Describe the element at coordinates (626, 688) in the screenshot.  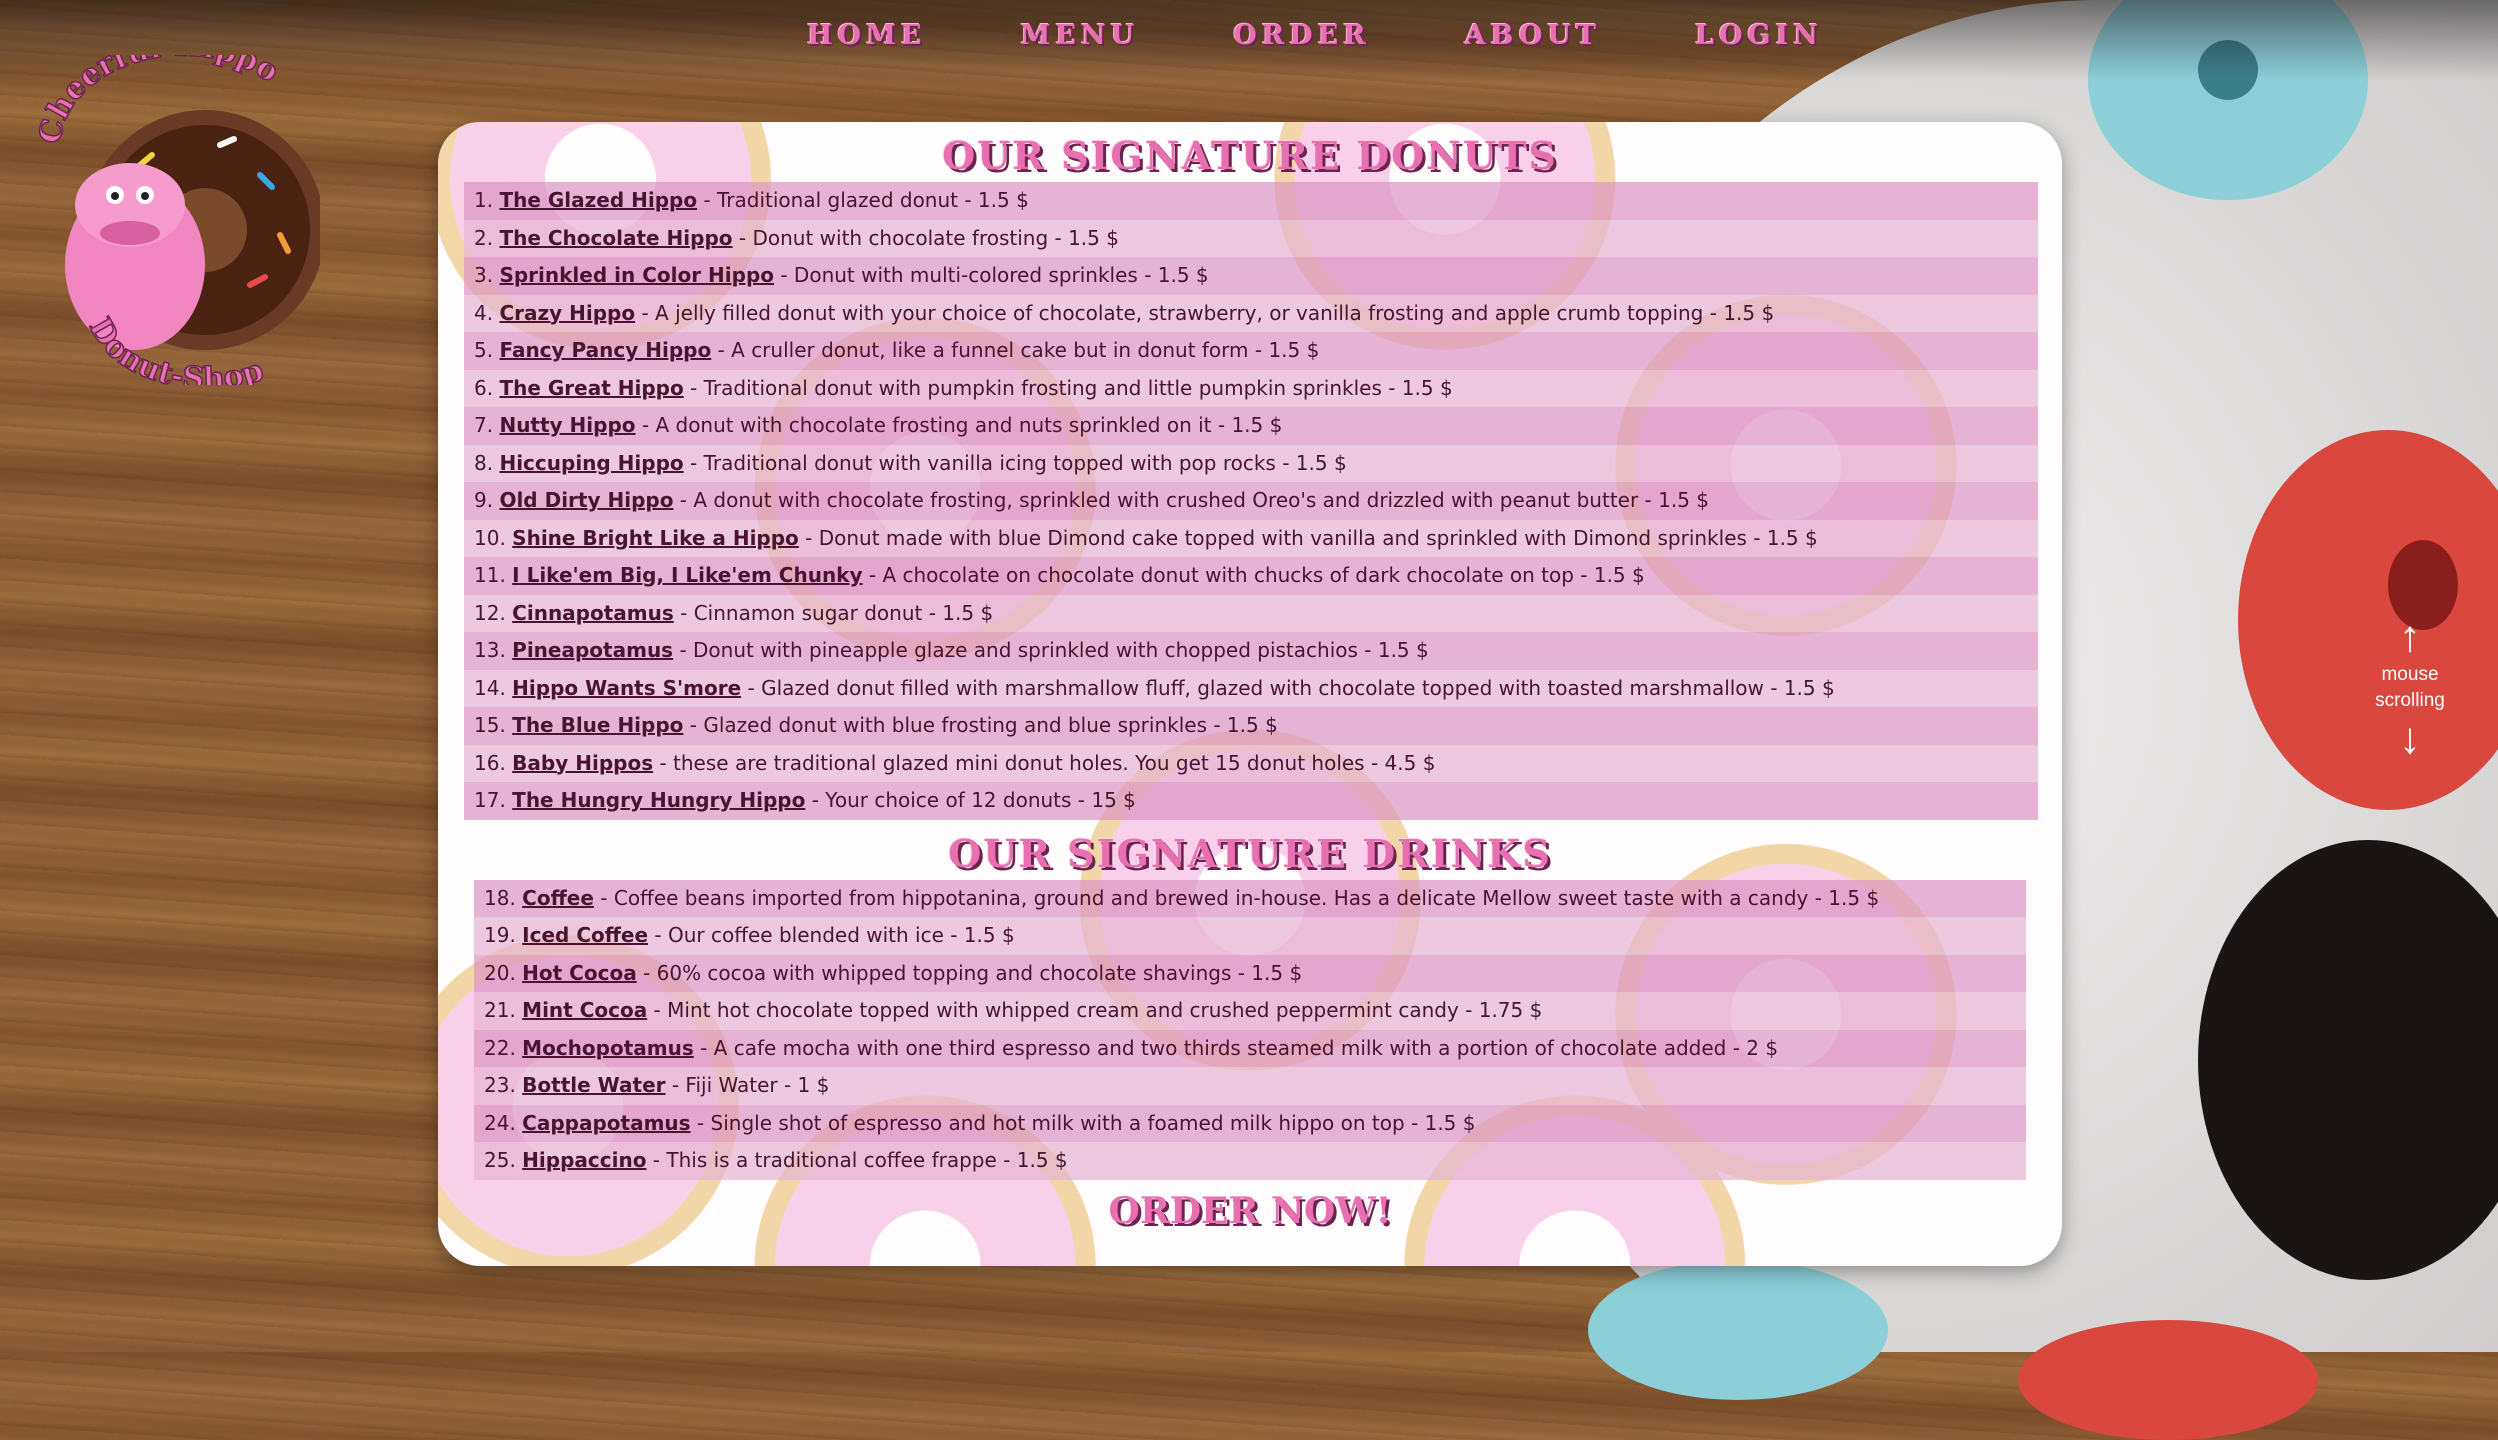
I see `menu-item-link: Hippo Wants S'more` at that location.